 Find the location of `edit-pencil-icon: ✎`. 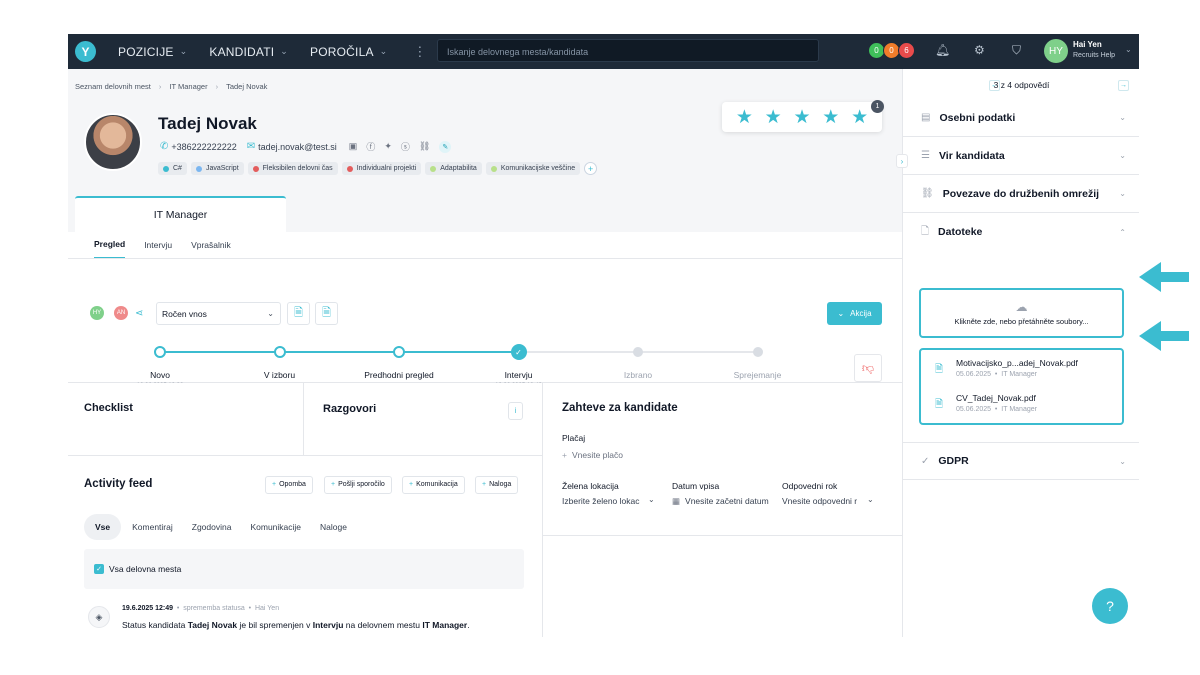

edit-pencil-icon: ✎ is located at coordinates (445, 146).